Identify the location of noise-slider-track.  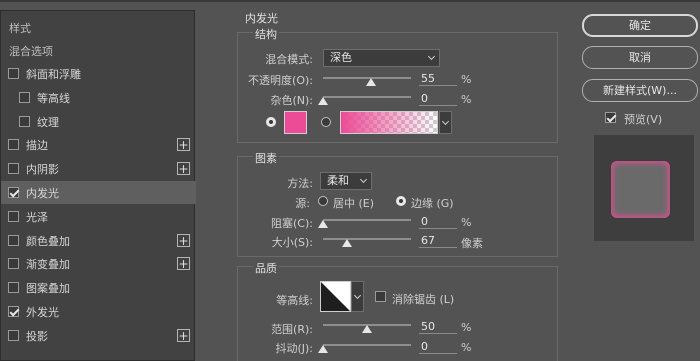
(367, 97).